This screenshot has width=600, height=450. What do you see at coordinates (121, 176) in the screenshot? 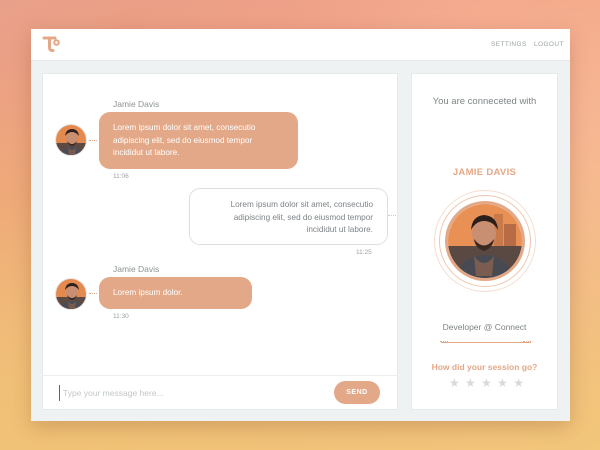
I see `message-time: 11:06` at bounding box center [121, 176].